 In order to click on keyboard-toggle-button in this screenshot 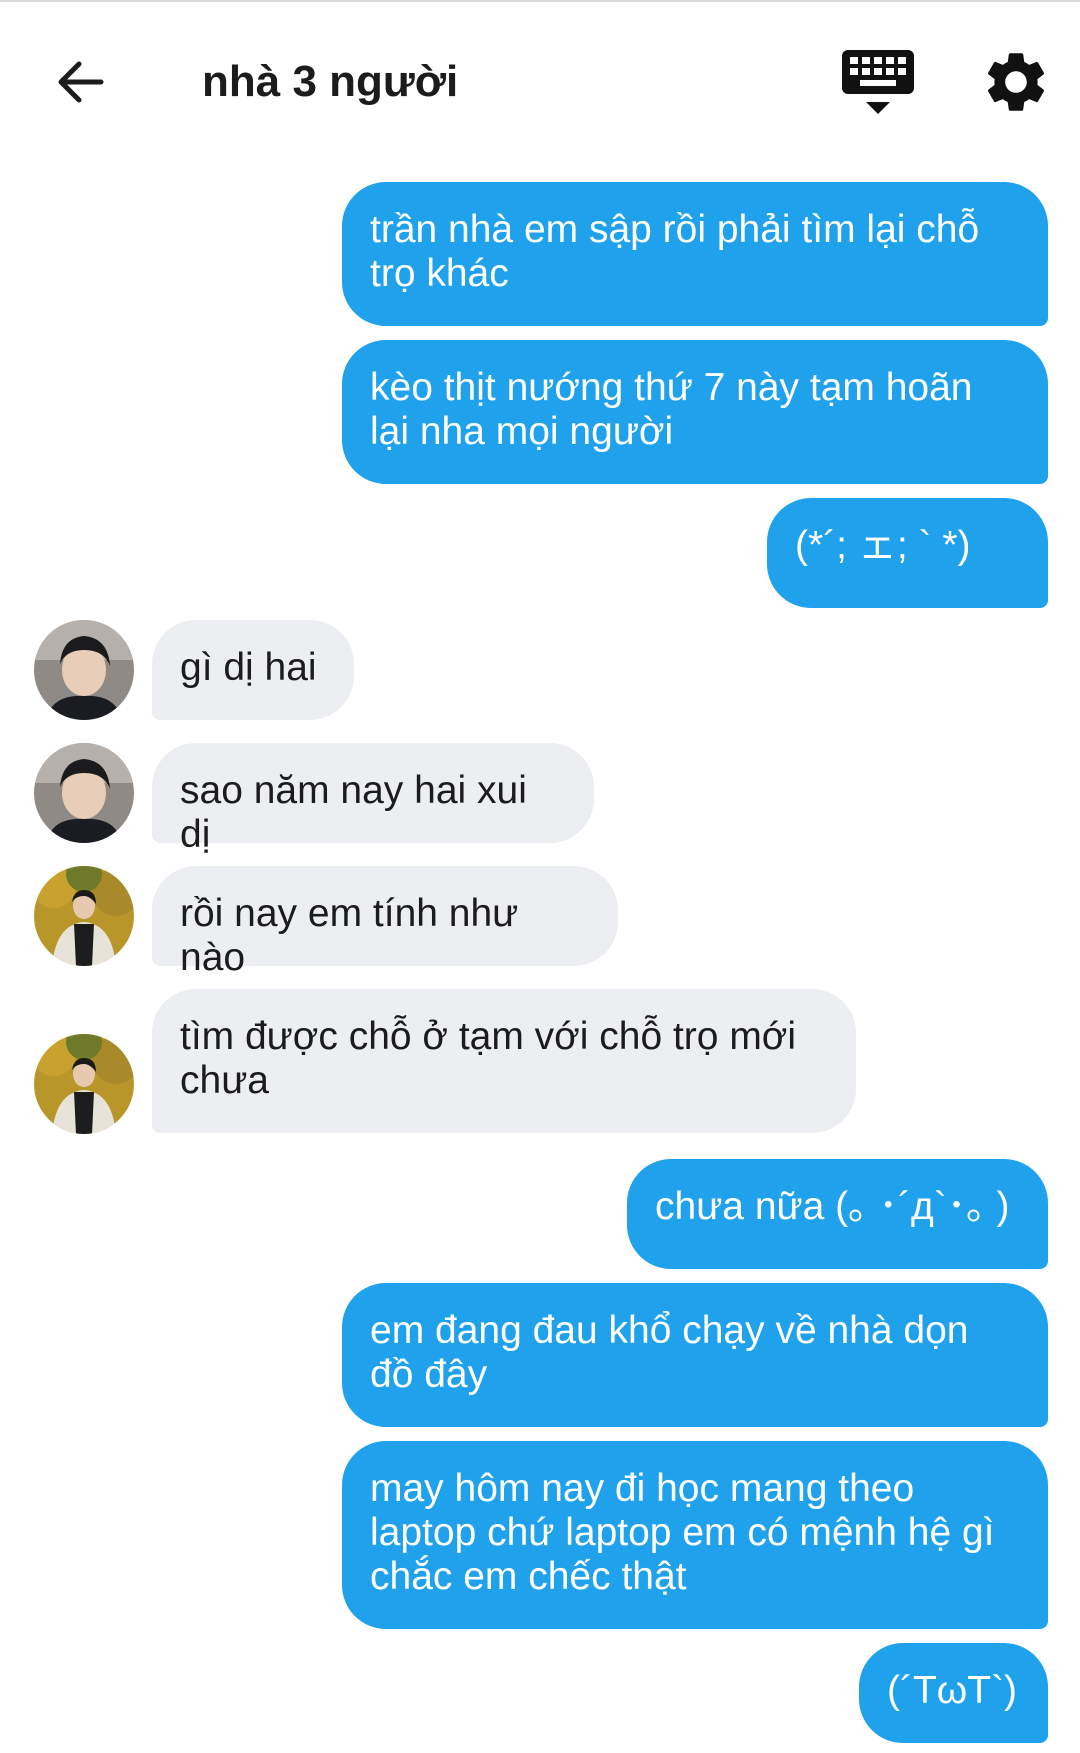, I will do `click(878, 83)`.